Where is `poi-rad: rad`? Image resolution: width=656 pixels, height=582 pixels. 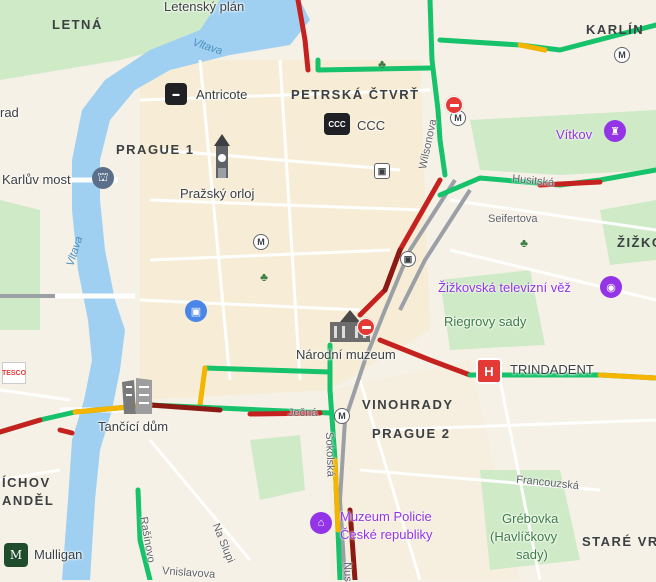
poi-rad: rad is located at coordinates (9, 112).